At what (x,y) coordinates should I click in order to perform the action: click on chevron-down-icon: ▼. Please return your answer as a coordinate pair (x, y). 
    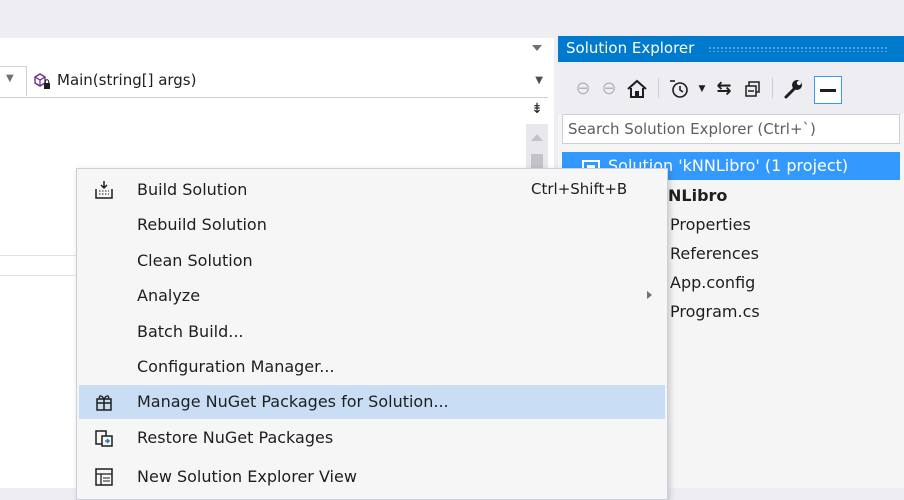
    Looking at the image, I should click on (539, 80).